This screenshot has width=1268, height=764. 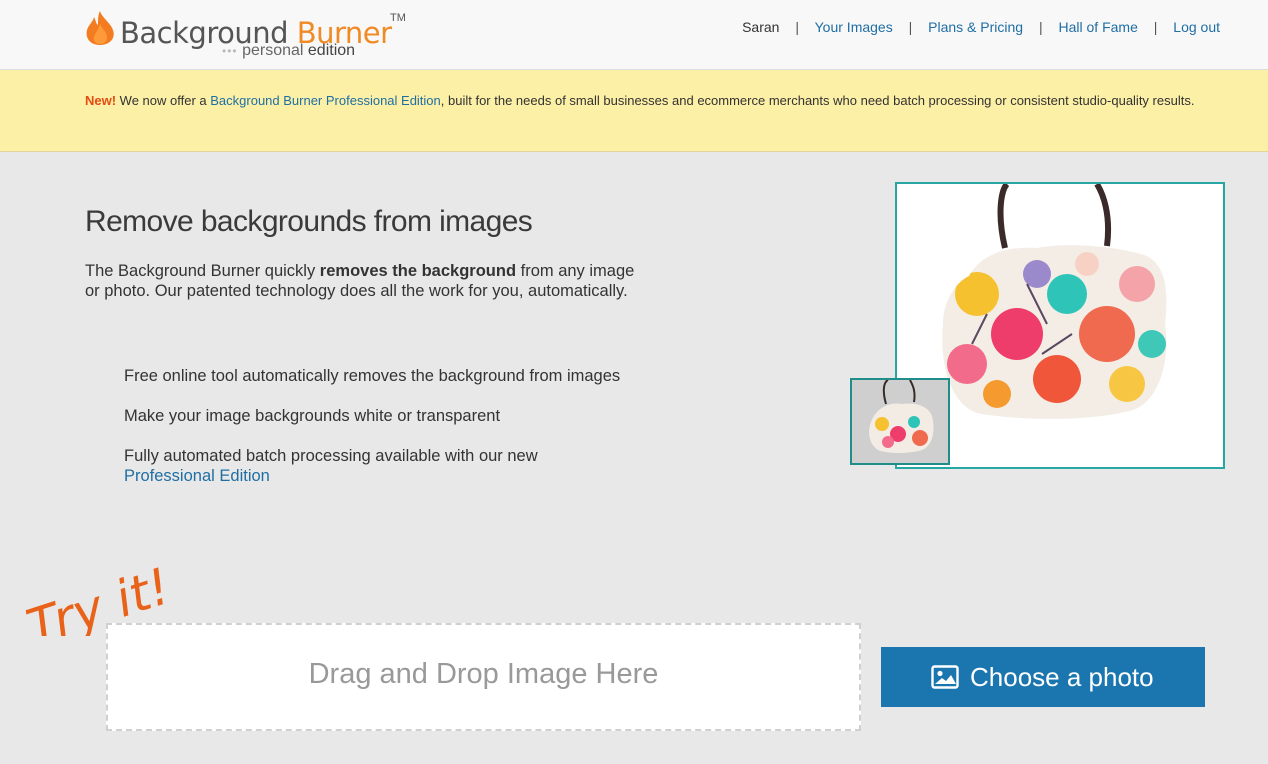 I want to click on thumbnail-handbag-image, so click(x=900, y=421).